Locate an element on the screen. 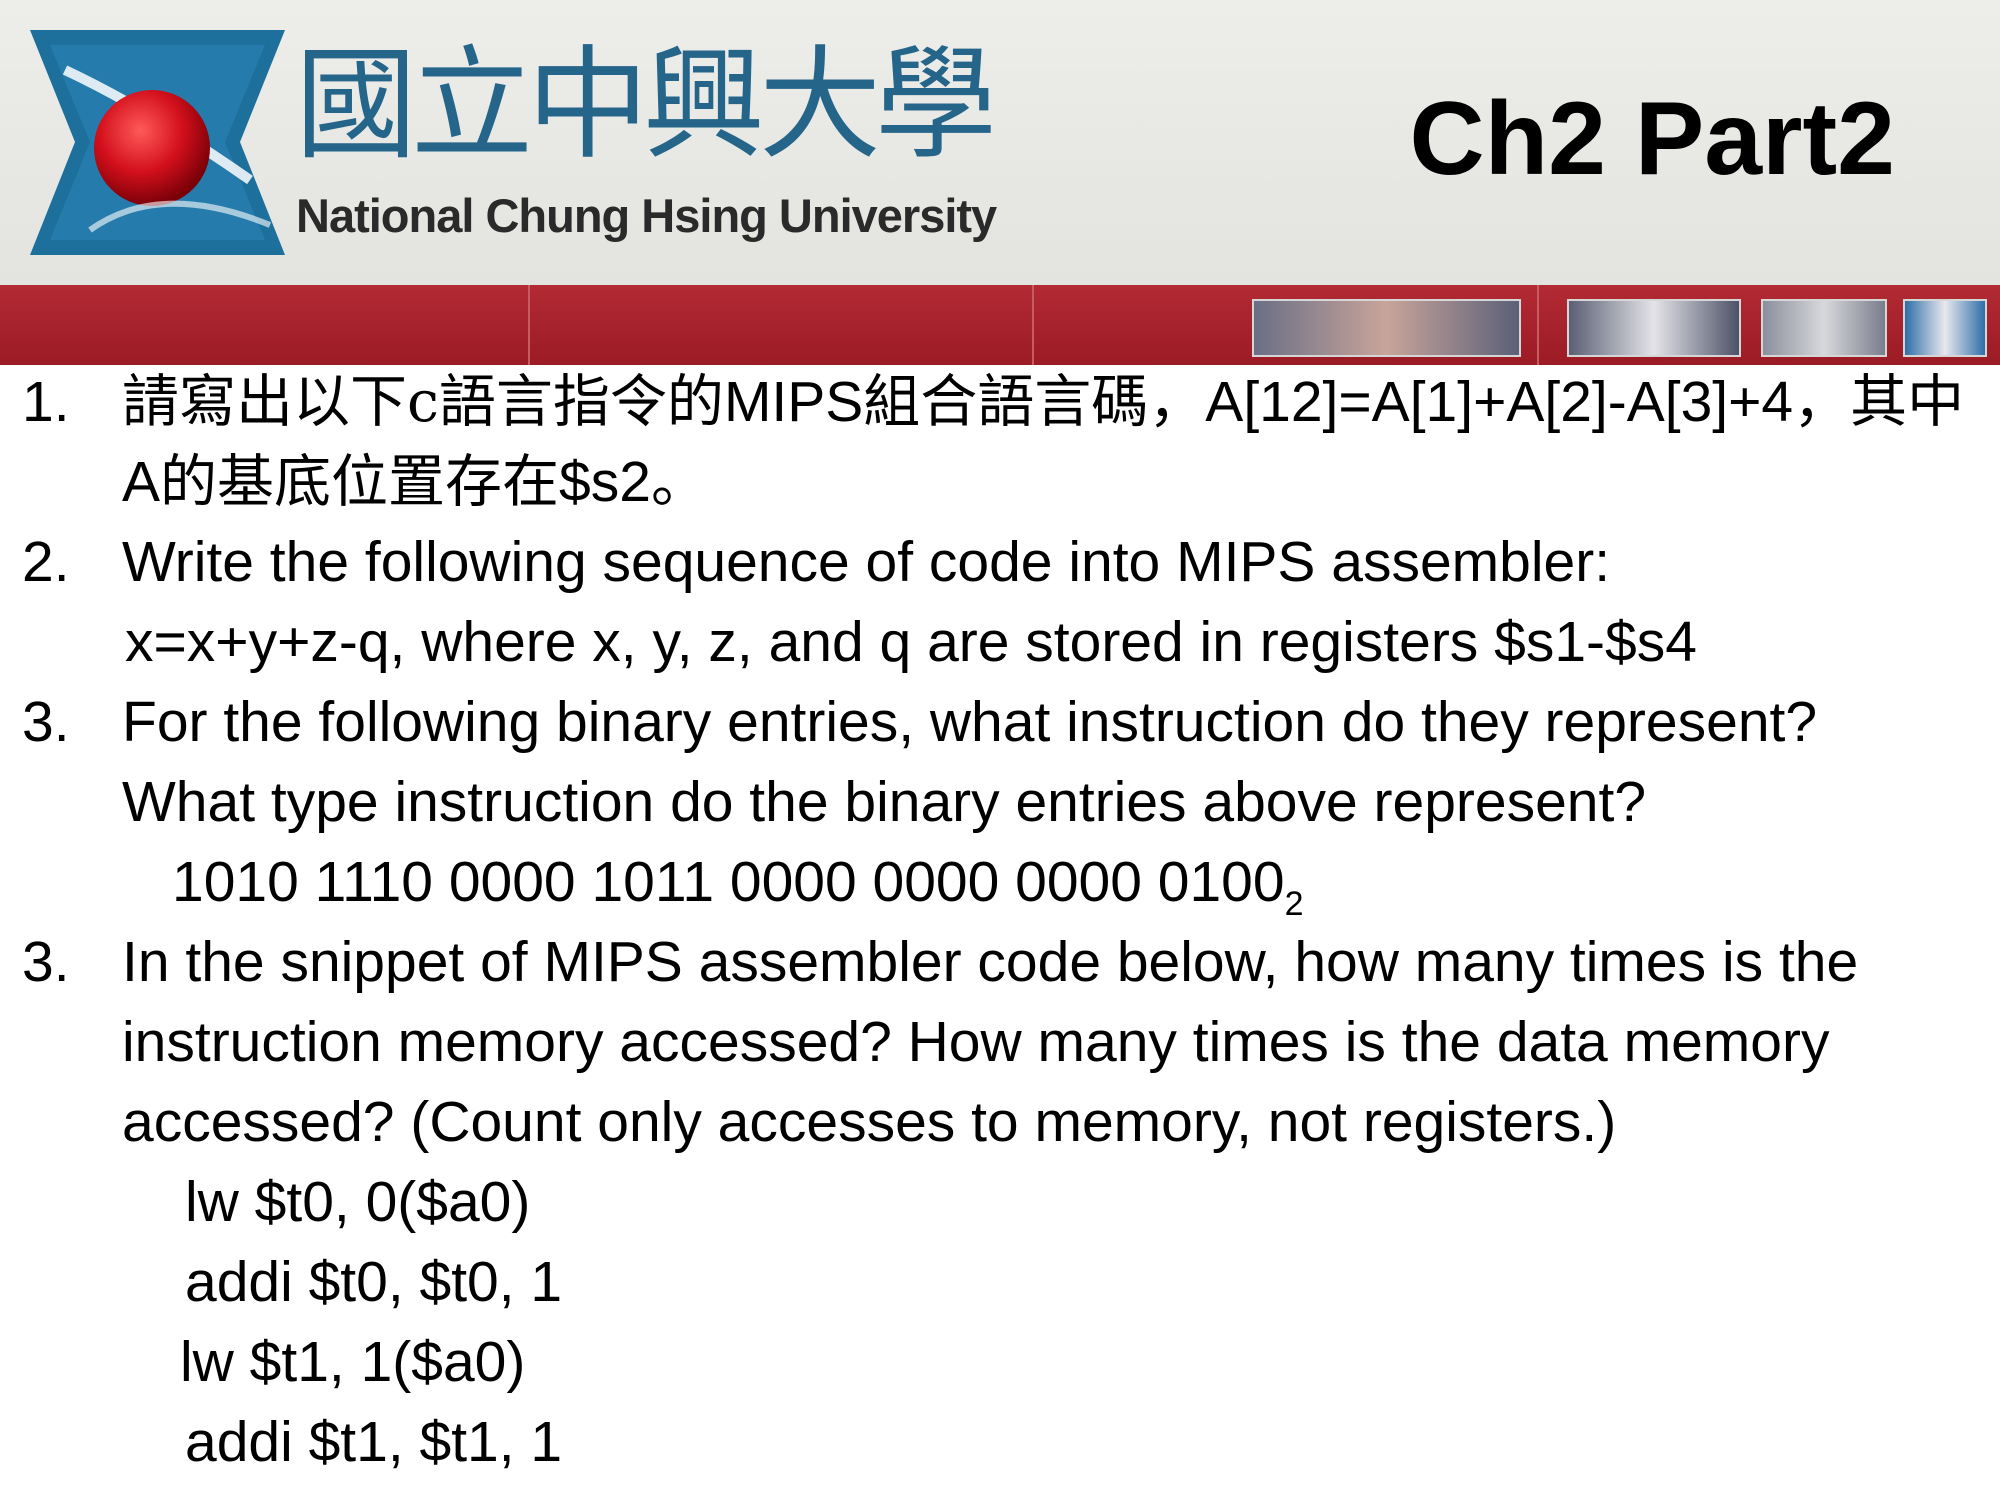  code-line: lw $t0, 0($a0) is located at coordinates (358, 1202).